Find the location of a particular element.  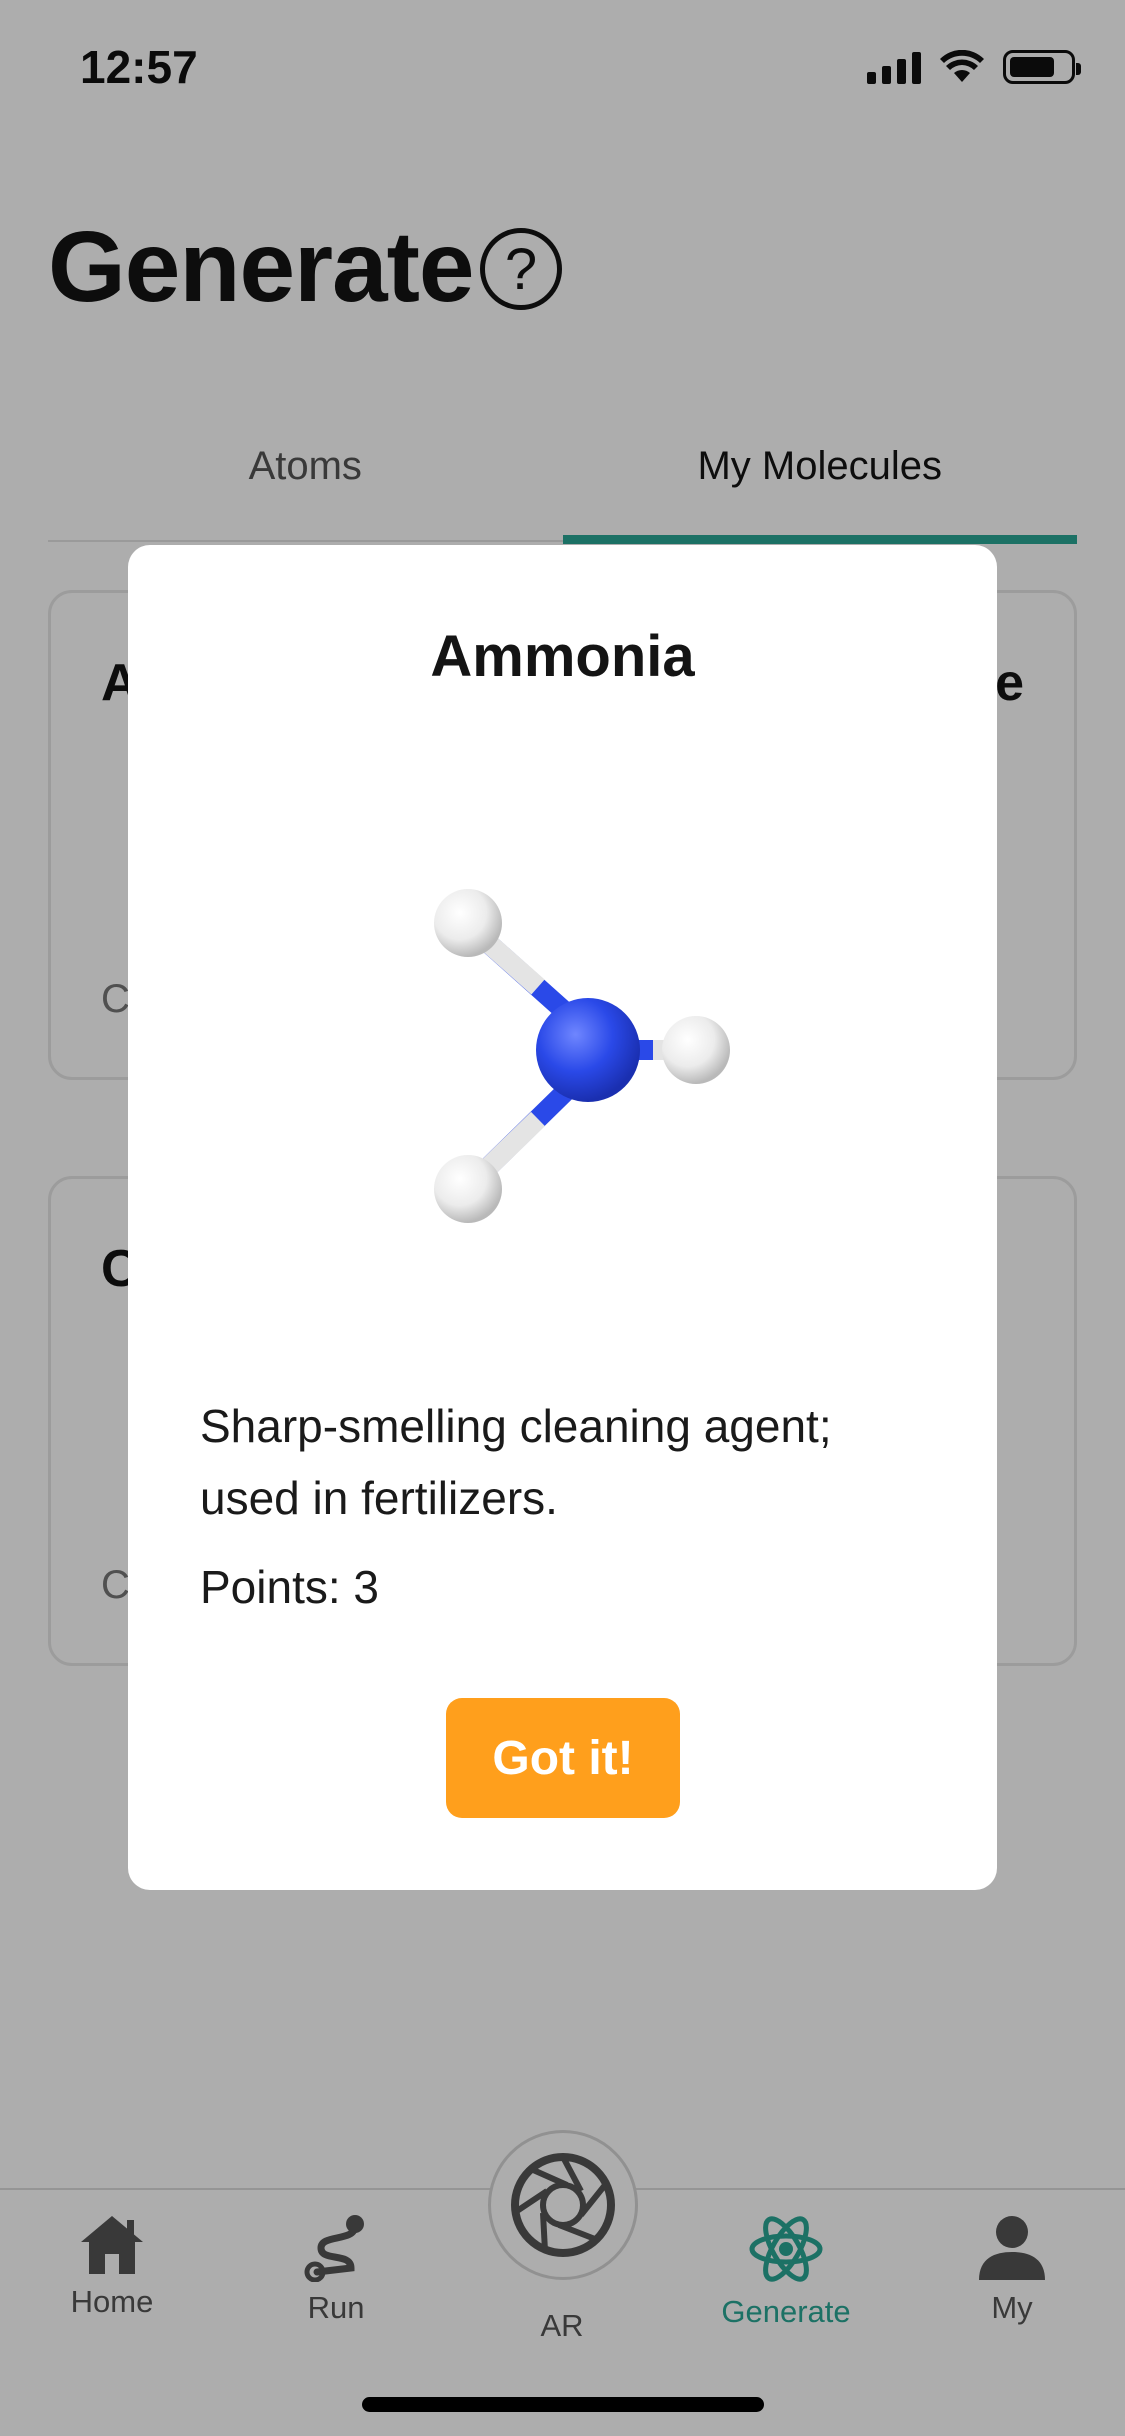

got-it-button: Got it! is located at coordinates (563, 1758).